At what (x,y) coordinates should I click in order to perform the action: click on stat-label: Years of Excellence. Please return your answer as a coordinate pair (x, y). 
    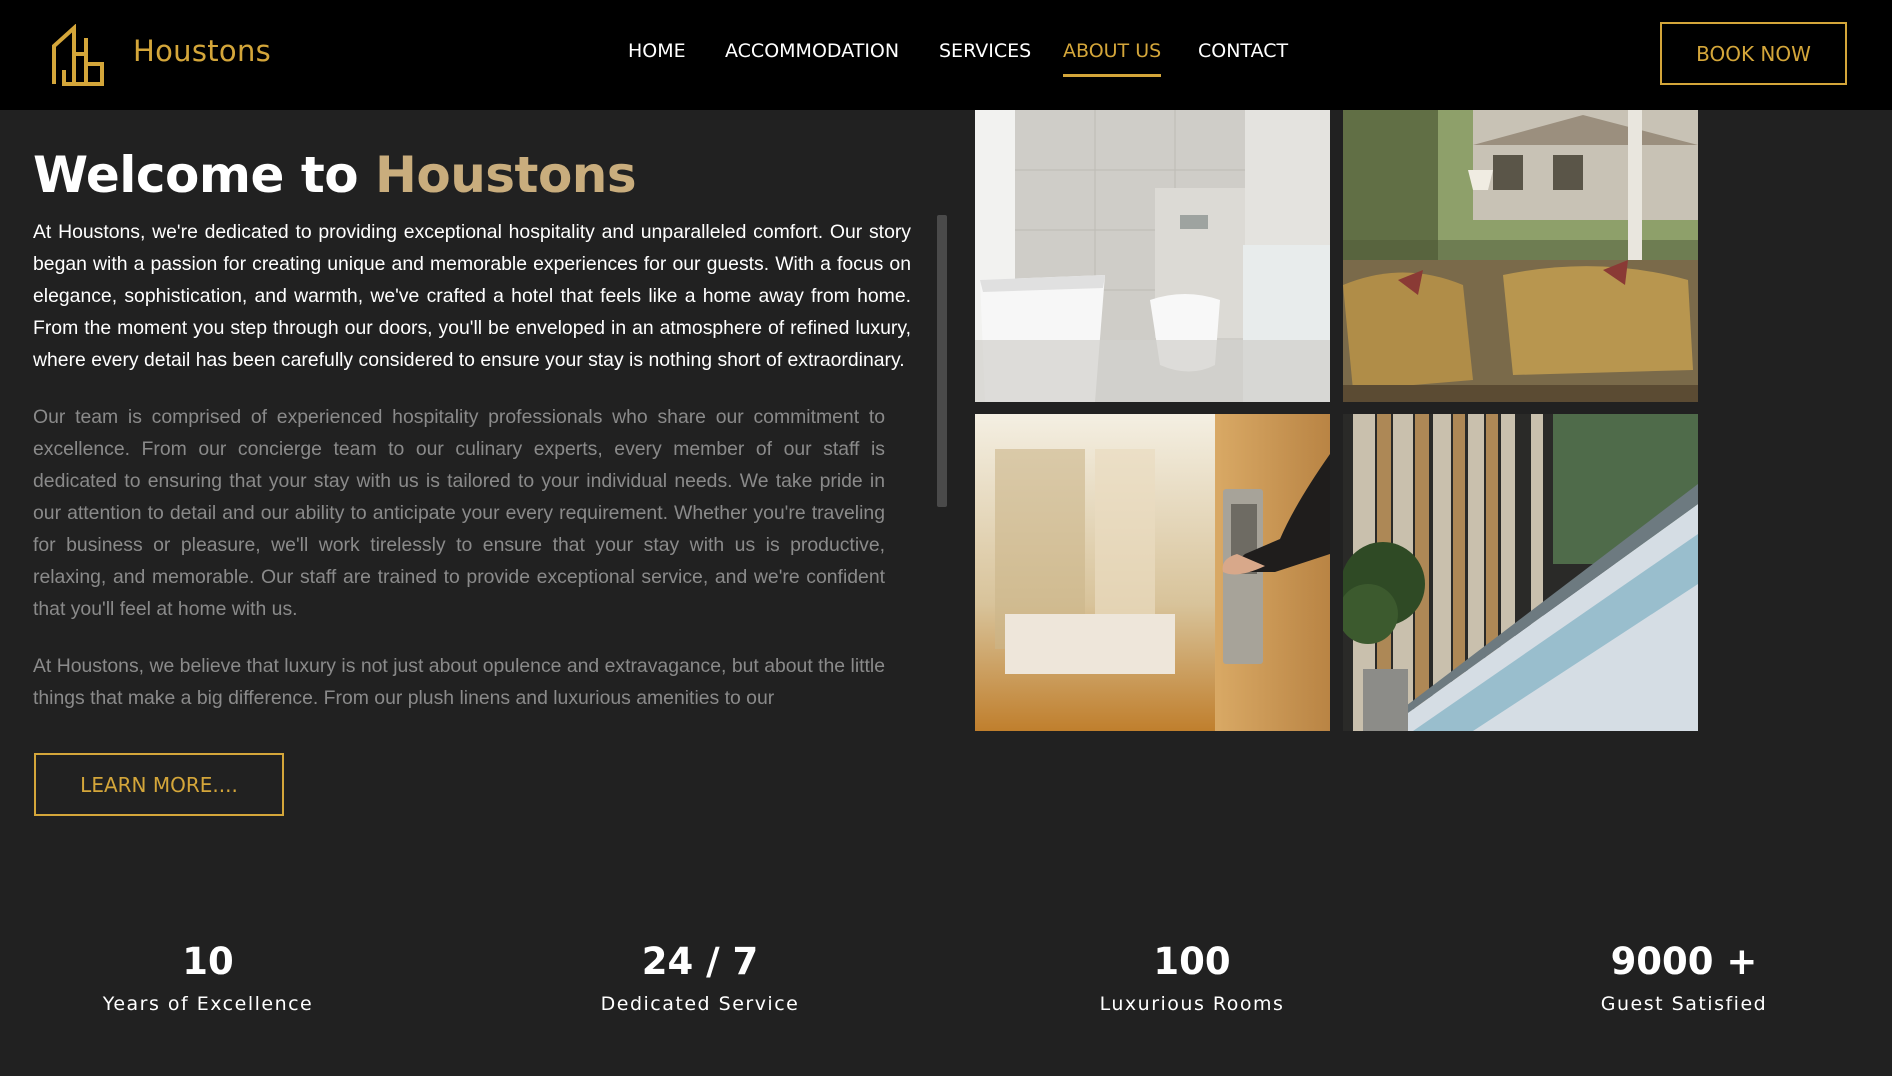
    Looking at the image, I should click on (208, 1004).